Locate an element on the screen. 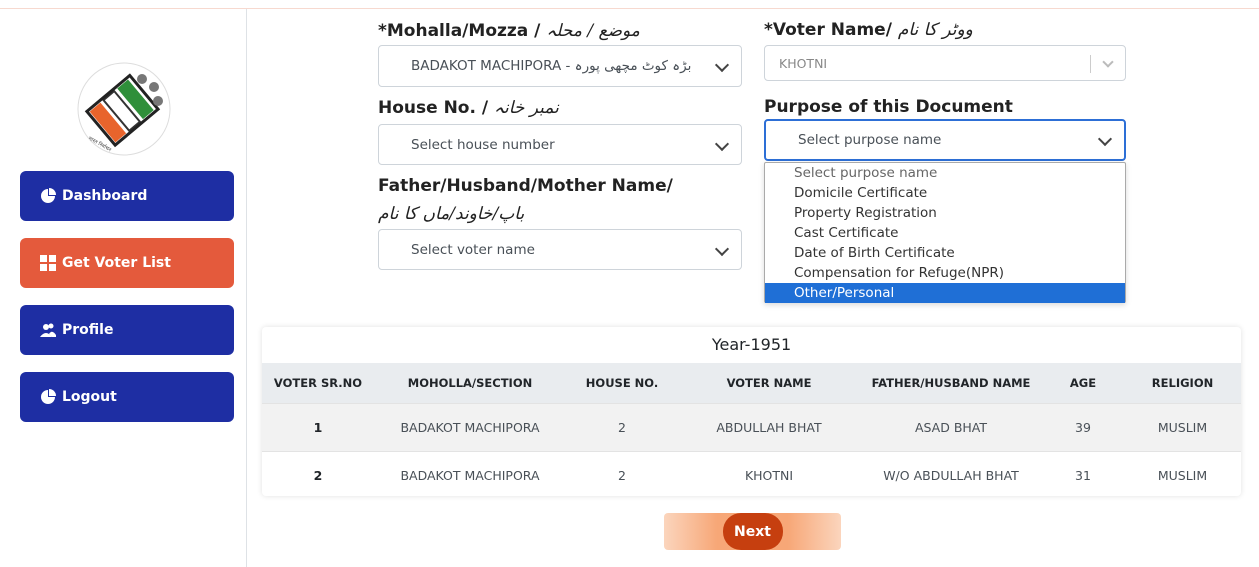 The width and height of the screenshot is (1259, 567). grid-icon is located at coordinates (48, 263).